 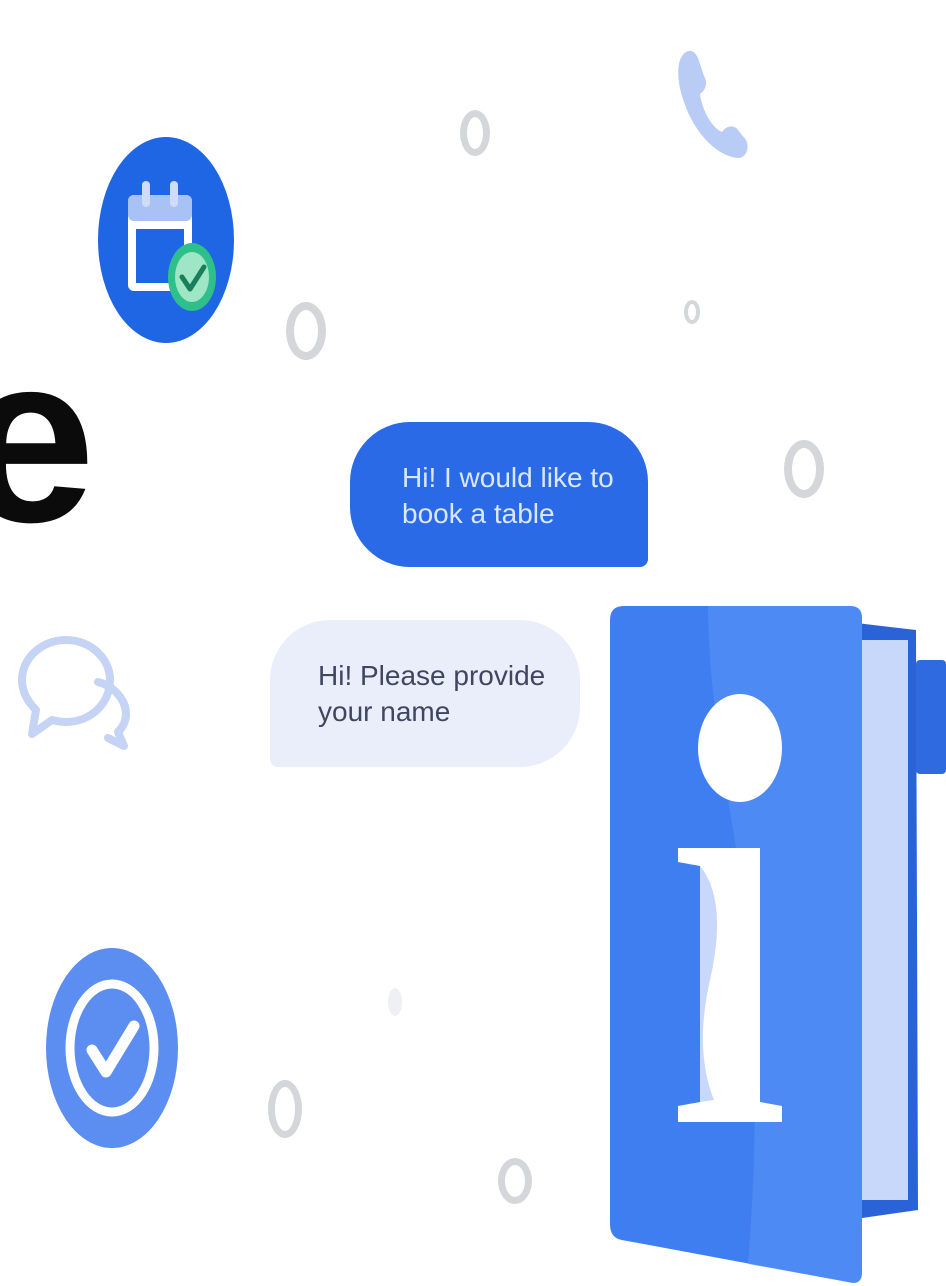 I want to click on outgoing-message-bubble: Hi! I would like to book a table, so click(x=499, y=494).